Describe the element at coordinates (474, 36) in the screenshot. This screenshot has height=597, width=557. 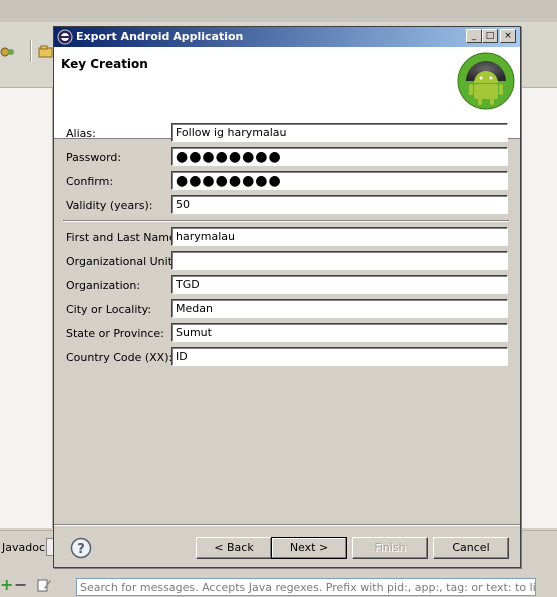
I see `minimize-button: _` at that location.